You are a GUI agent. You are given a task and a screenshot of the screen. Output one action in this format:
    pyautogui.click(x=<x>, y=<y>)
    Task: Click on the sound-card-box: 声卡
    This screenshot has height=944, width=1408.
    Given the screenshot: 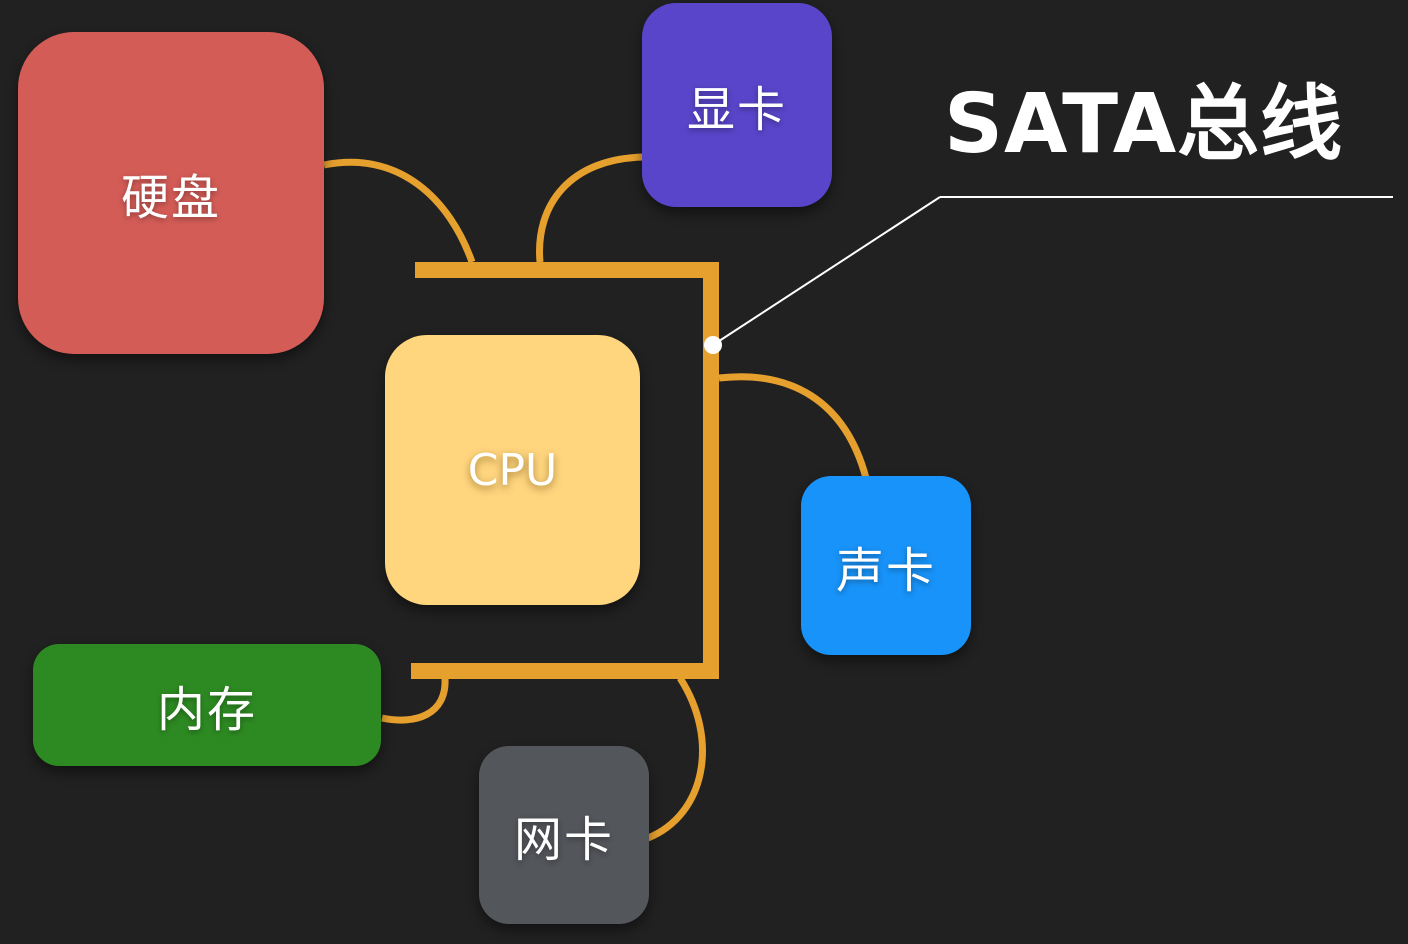 What is the action you would take?
    pyautogui.click(x=886, y=565)
    